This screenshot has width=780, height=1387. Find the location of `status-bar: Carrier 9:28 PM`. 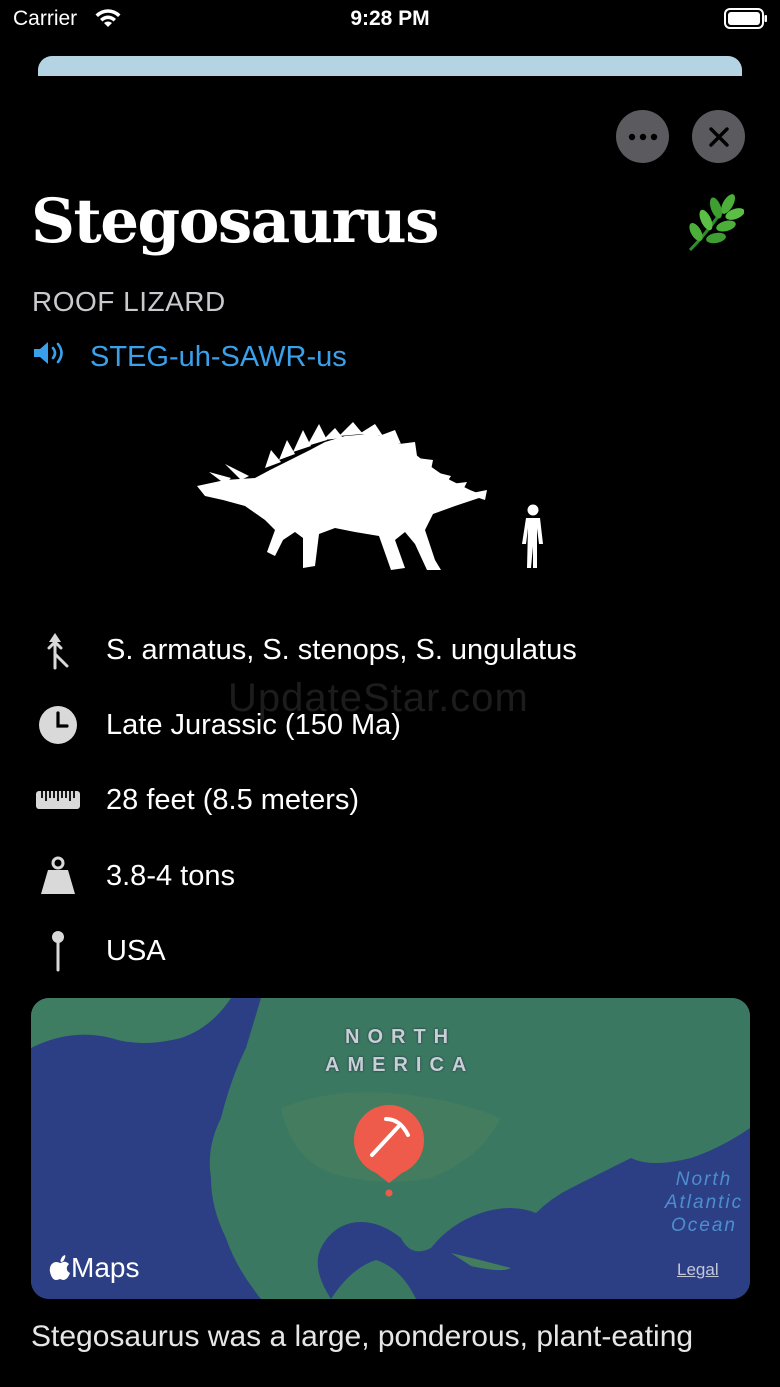

status-bar: Carrier 9:28 PM is located at coordinates (390, 20).